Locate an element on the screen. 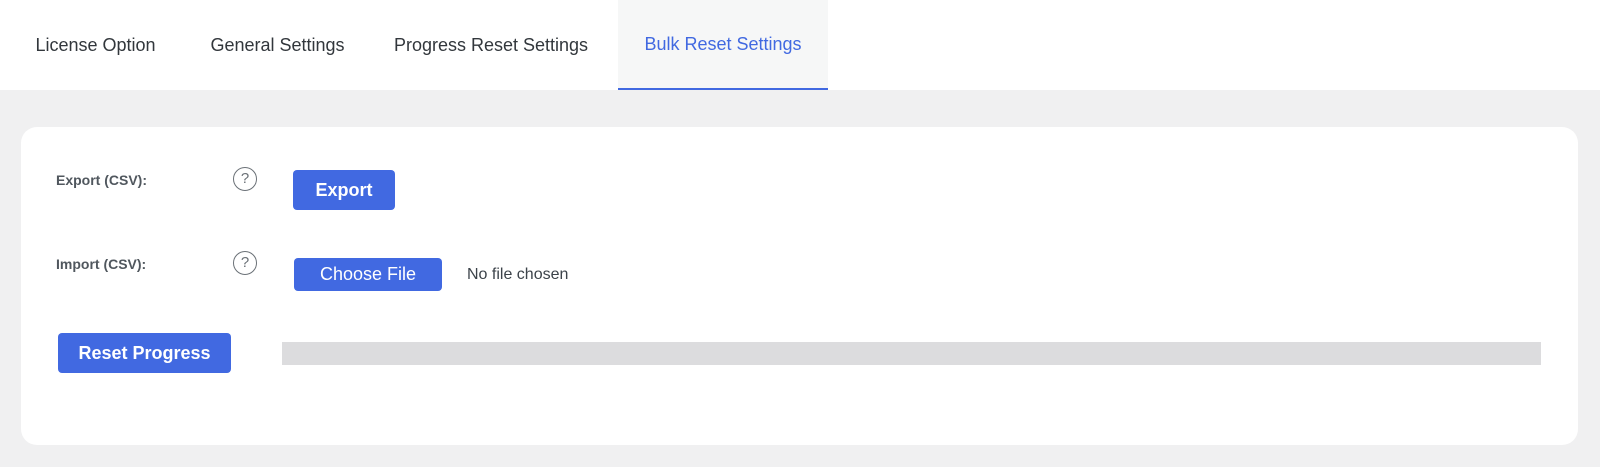 The height and width of the screenshot is (467, 1600). tab-license-option: License Option is located at coordinates (95, 45).